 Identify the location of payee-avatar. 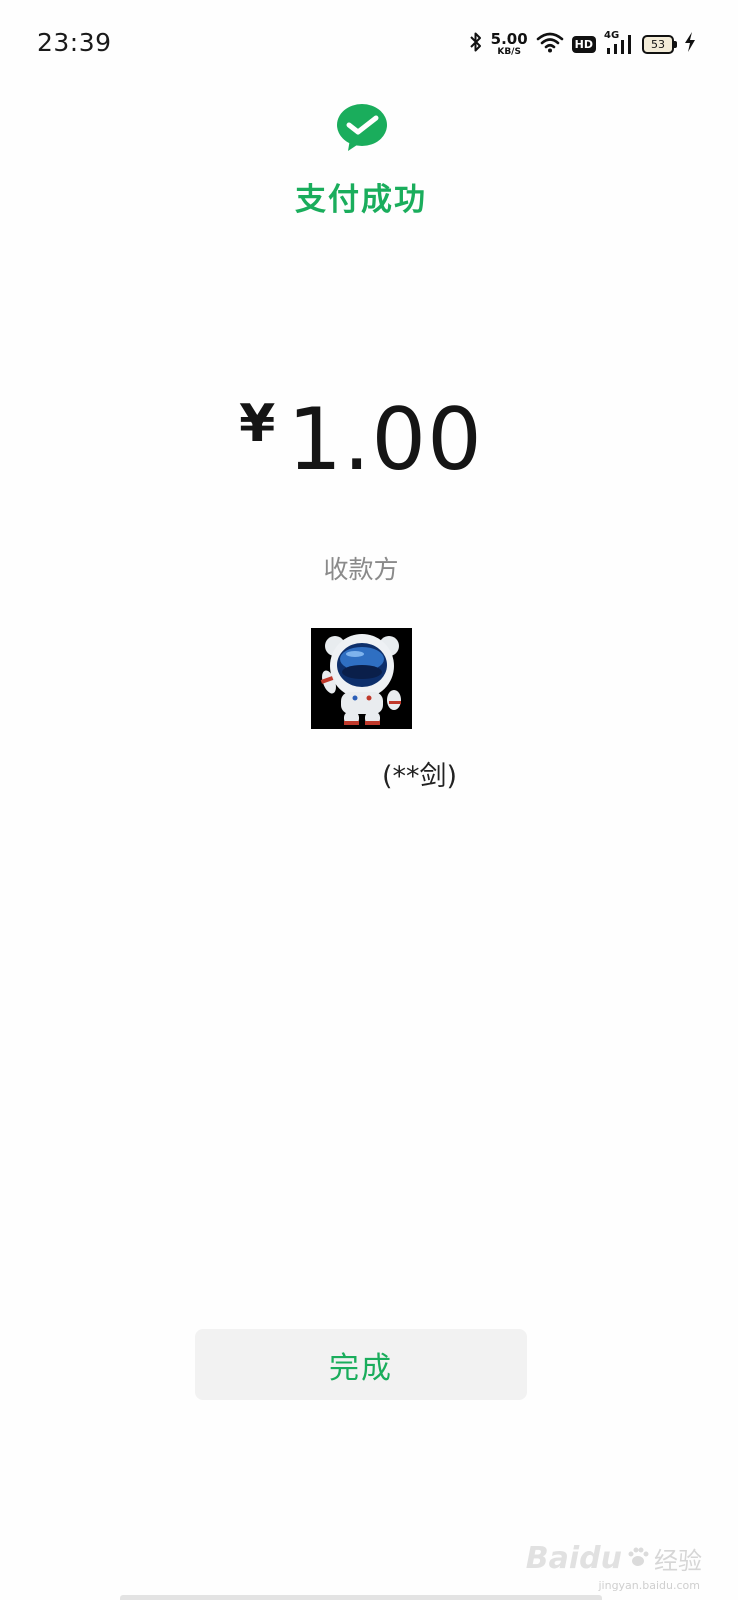
(361, 678).